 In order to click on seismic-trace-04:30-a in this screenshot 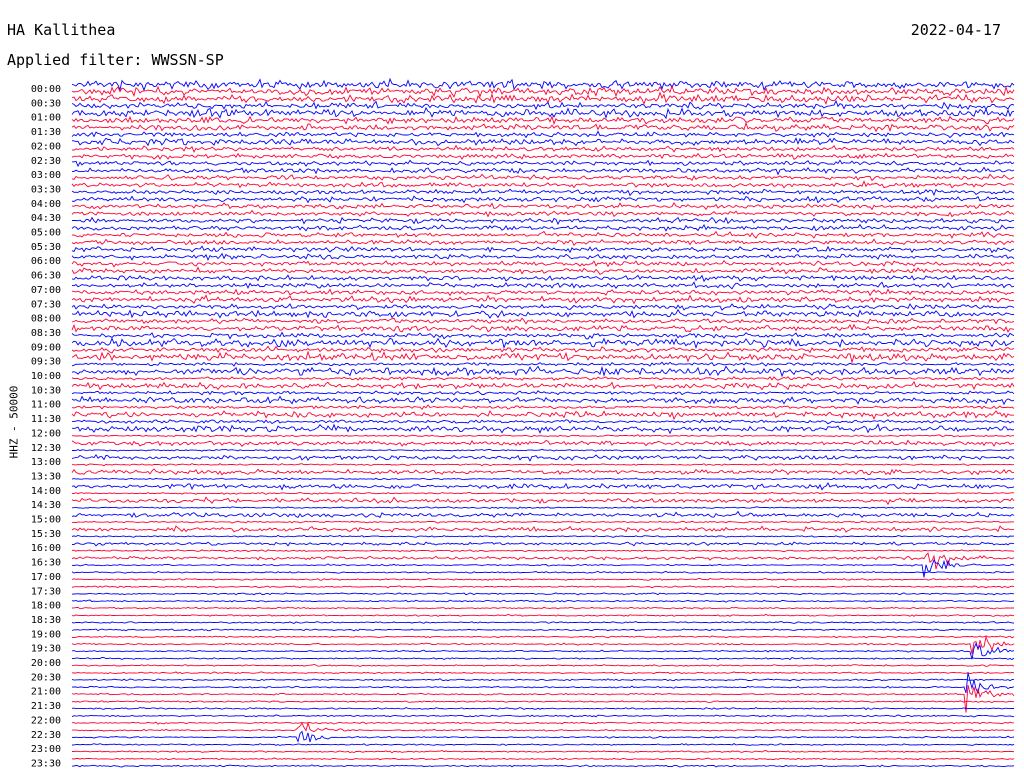, I will do `click(543, 213)`.